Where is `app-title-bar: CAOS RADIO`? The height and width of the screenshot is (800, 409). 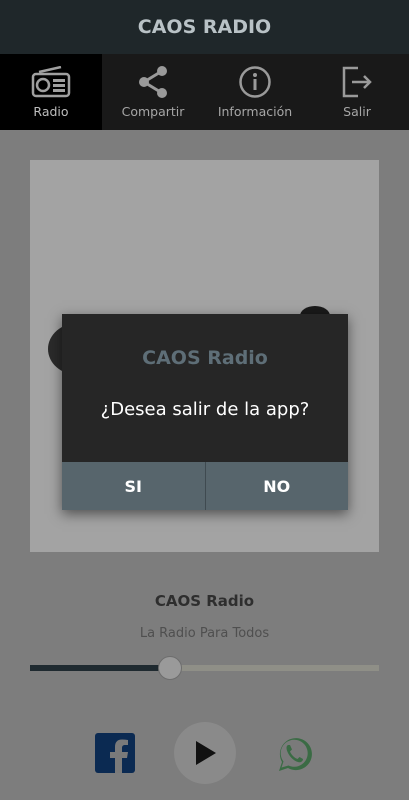 app-title-bar: CAOS RADIO is located at coordinates (204, 27).